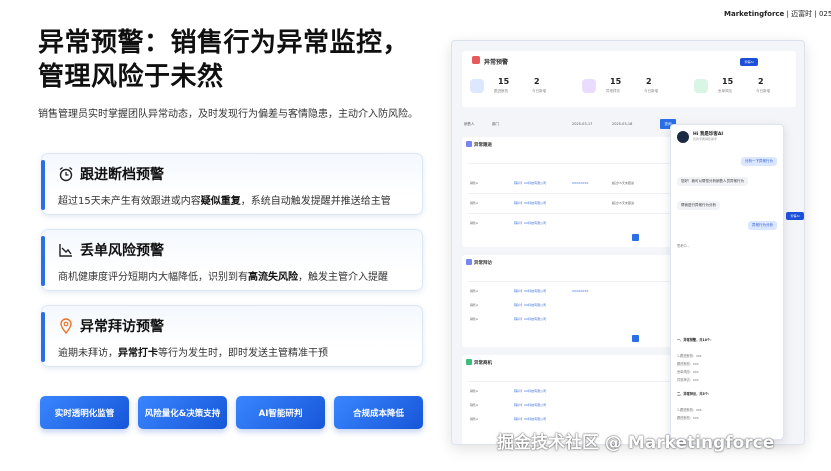 The height and width of the screenshot is (471, 831). I want to click on brand-logo: Marketingforce | 迈富时 | 02556.HK, so click(777, 14).